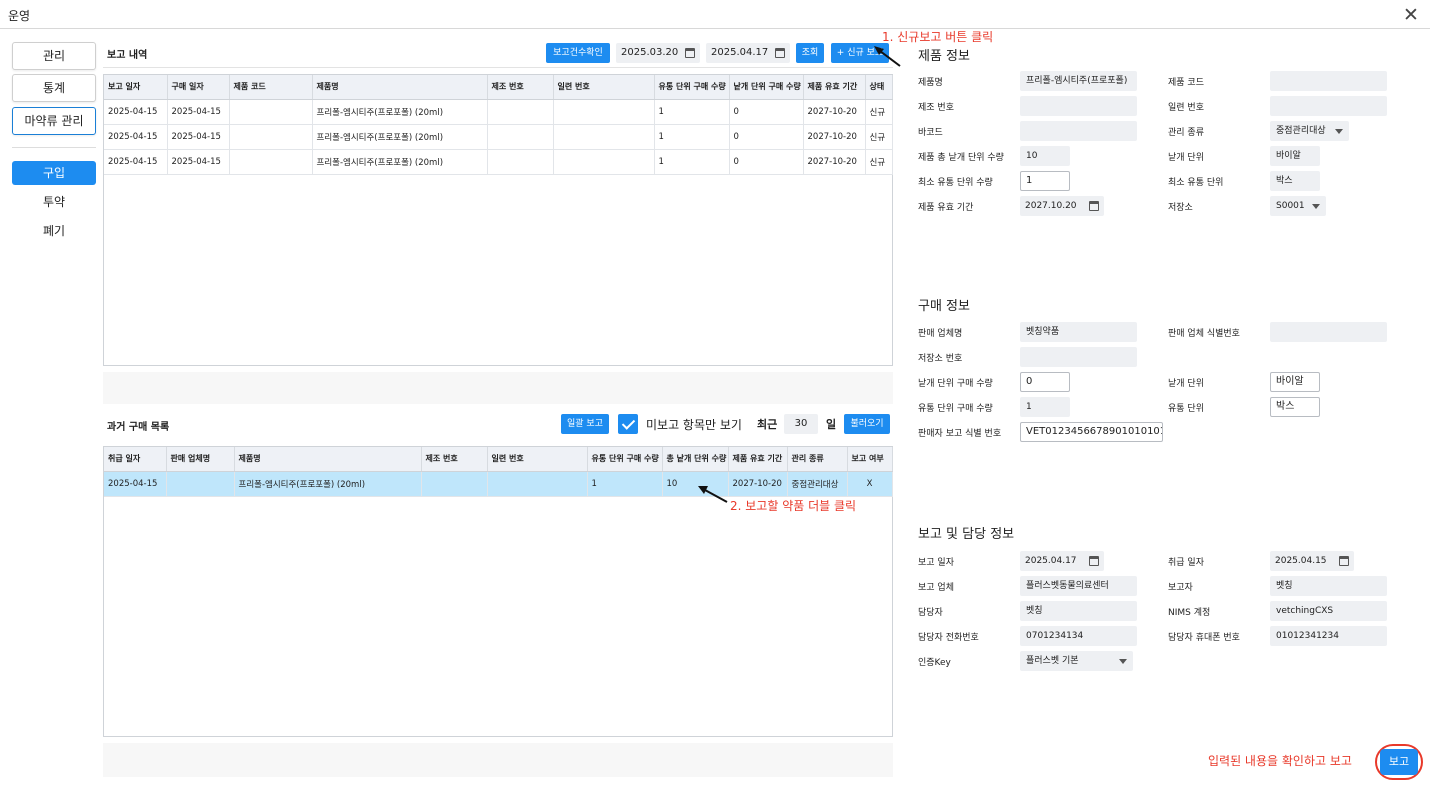  Describe the element at coordinates (136, 87) in the screenshot. I see `column-header: 보고 일자` at that location.